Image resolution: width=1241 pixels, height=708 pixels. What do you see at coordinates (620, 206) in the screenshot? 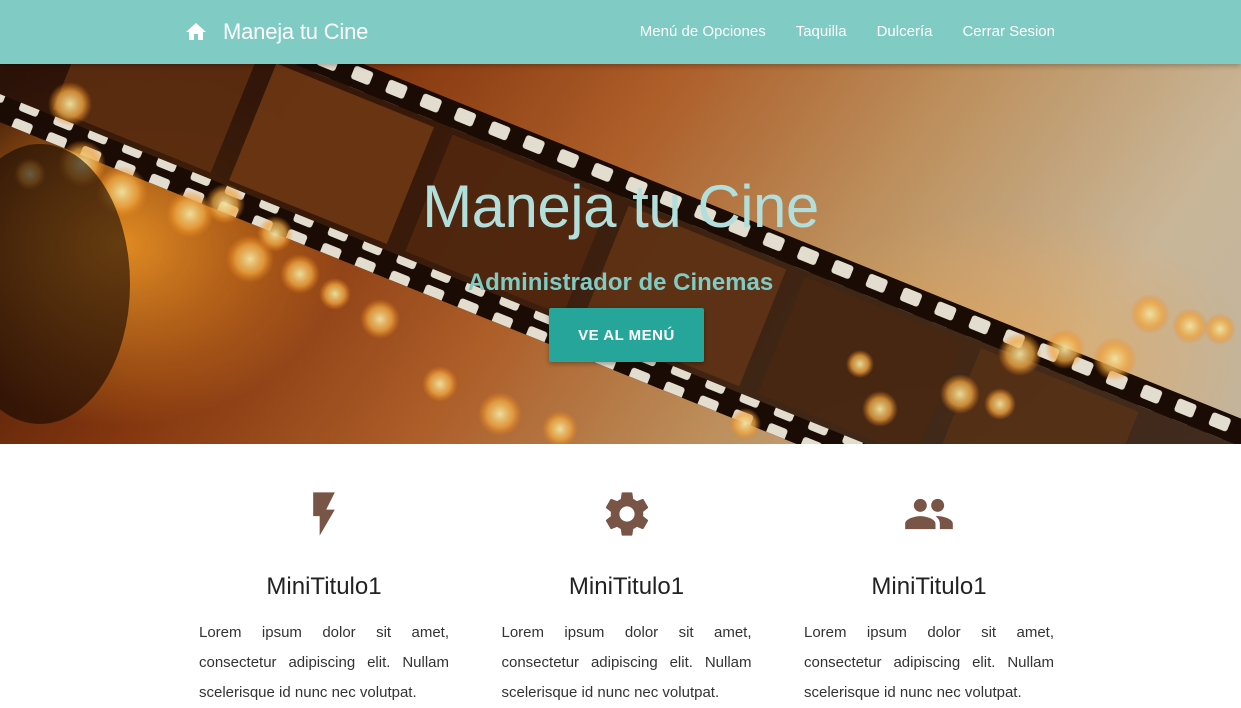
I see `hero-title: Maneja tu Cine` at bounding box center [620, 206].